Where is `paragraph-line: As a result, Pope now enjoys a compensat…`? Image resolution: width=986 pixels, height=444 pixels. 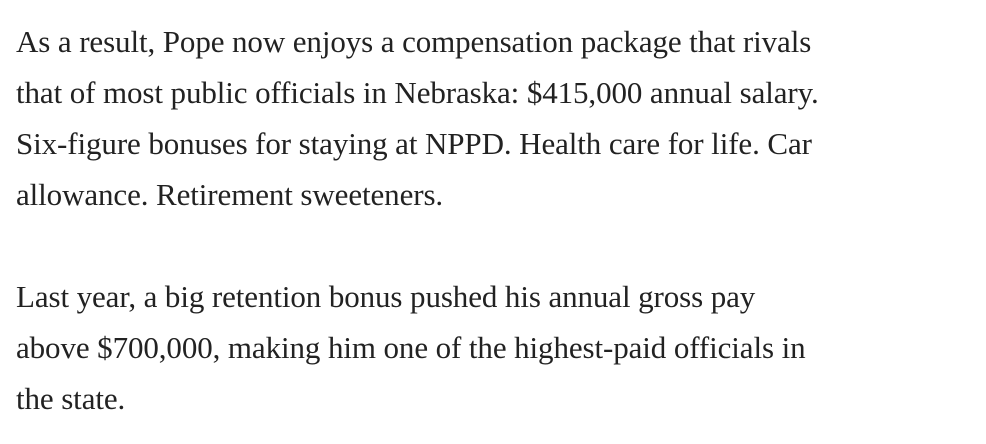
paragraph-line: As a result, Pope now enjoys a compensat… is located at coordinates (414, 41).